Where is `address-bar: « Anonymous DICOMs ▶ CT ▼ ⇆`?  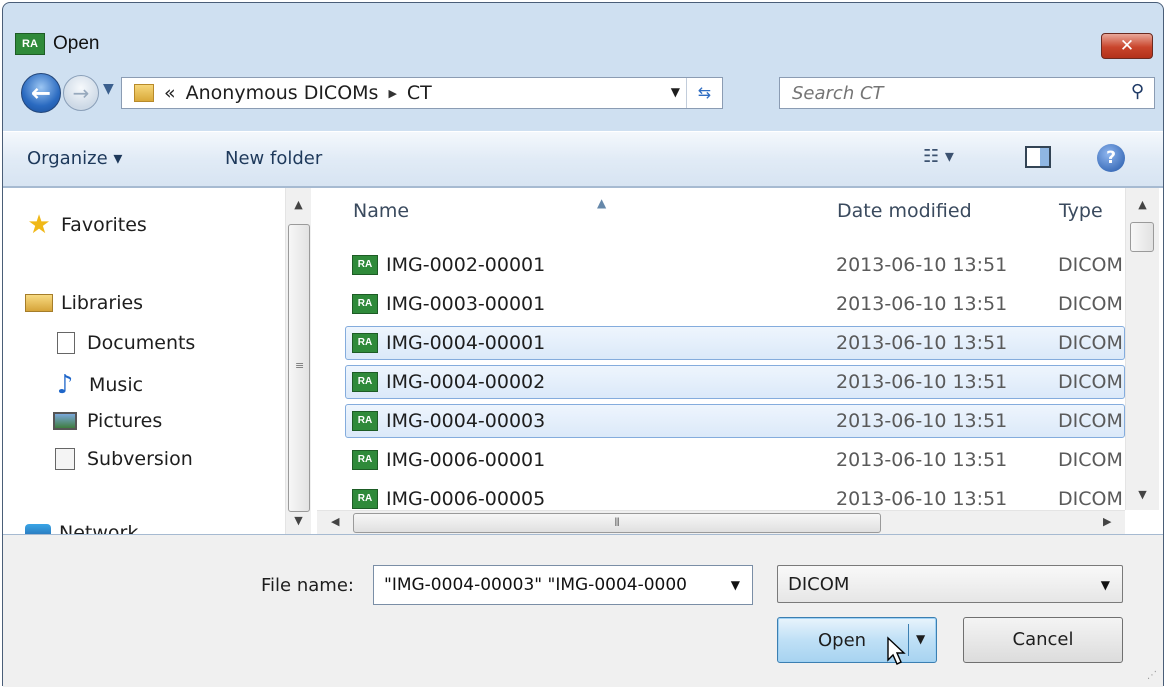 address-bar: « Anonymous DICOMs ▶ CT ▼ ⇆ is located at coordinates (422, 93).